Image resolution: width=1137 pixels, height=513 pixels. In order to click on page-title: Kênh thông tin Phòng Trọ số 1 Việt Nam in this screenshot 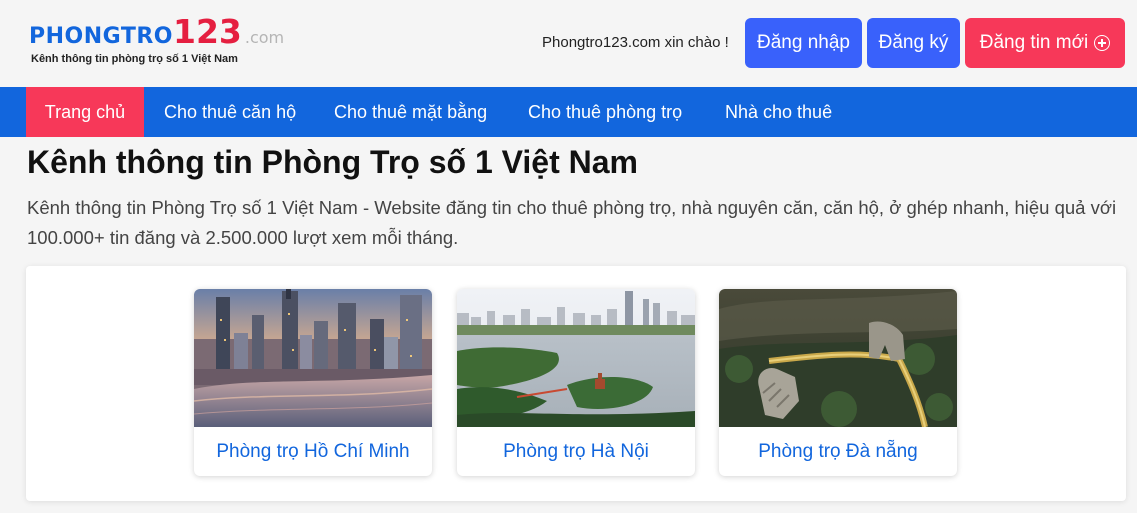, I will do `click(332, 162)`.